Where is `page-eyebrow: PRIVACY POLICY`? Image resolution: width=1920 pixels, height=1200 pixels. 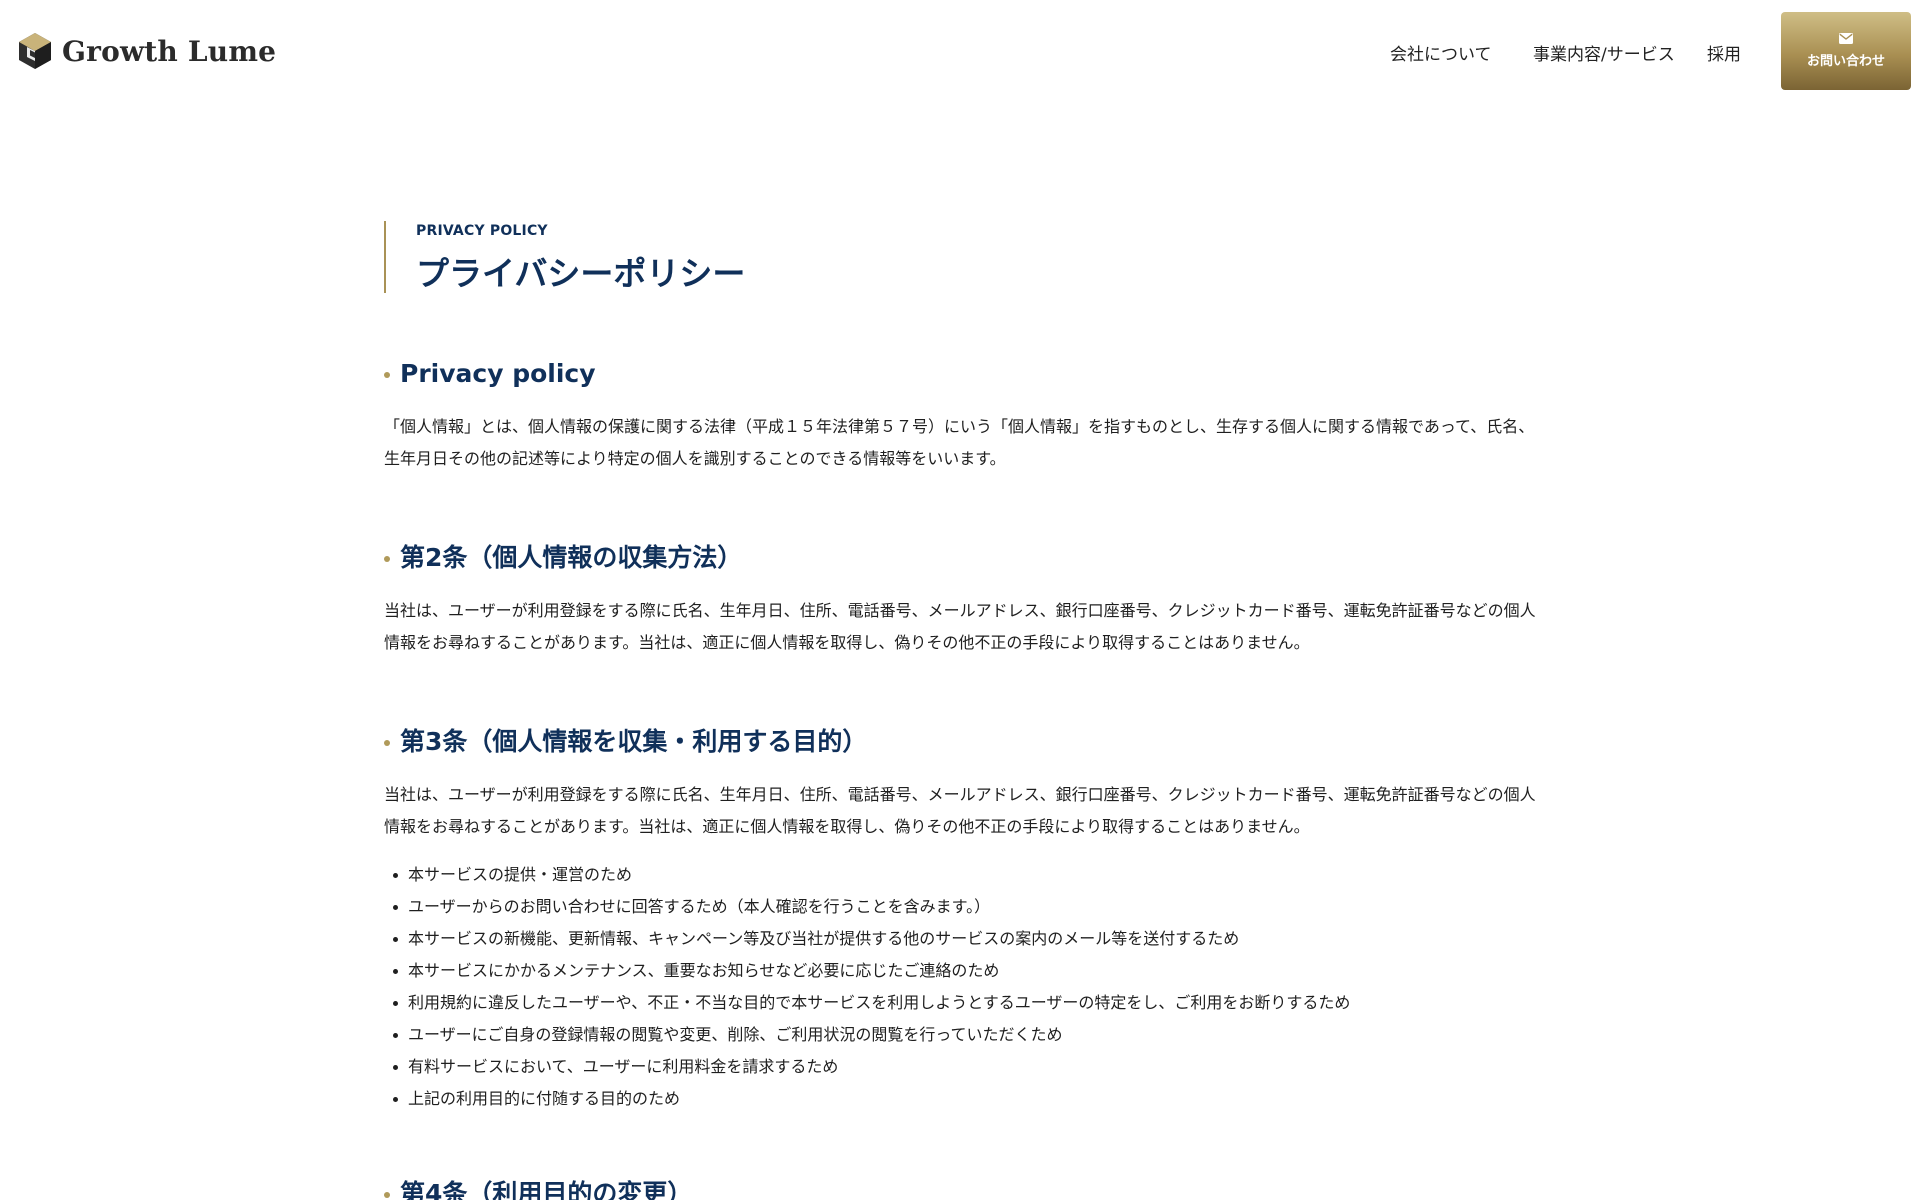
page-eyebrow: PRIVACY POLICY is located at coordinates (482, 231).